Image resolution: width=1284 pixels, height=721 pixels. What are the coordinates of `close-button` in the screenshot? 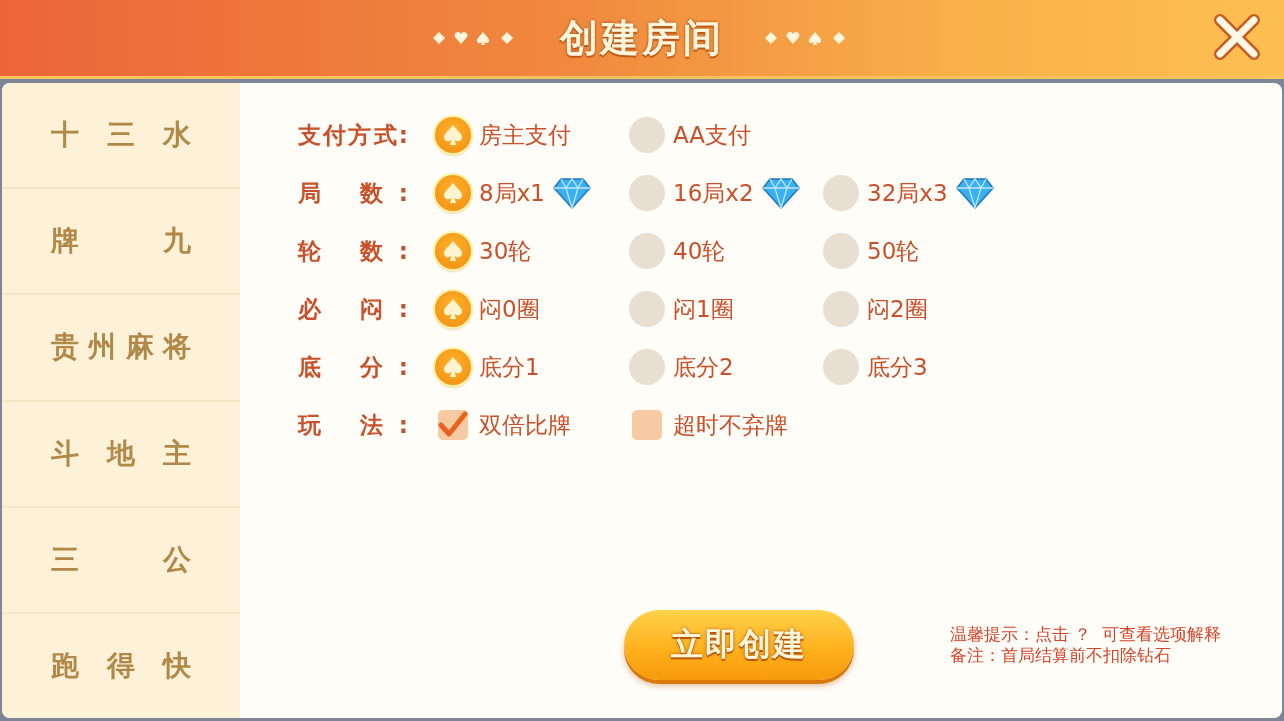 It's located at (1237, 37).